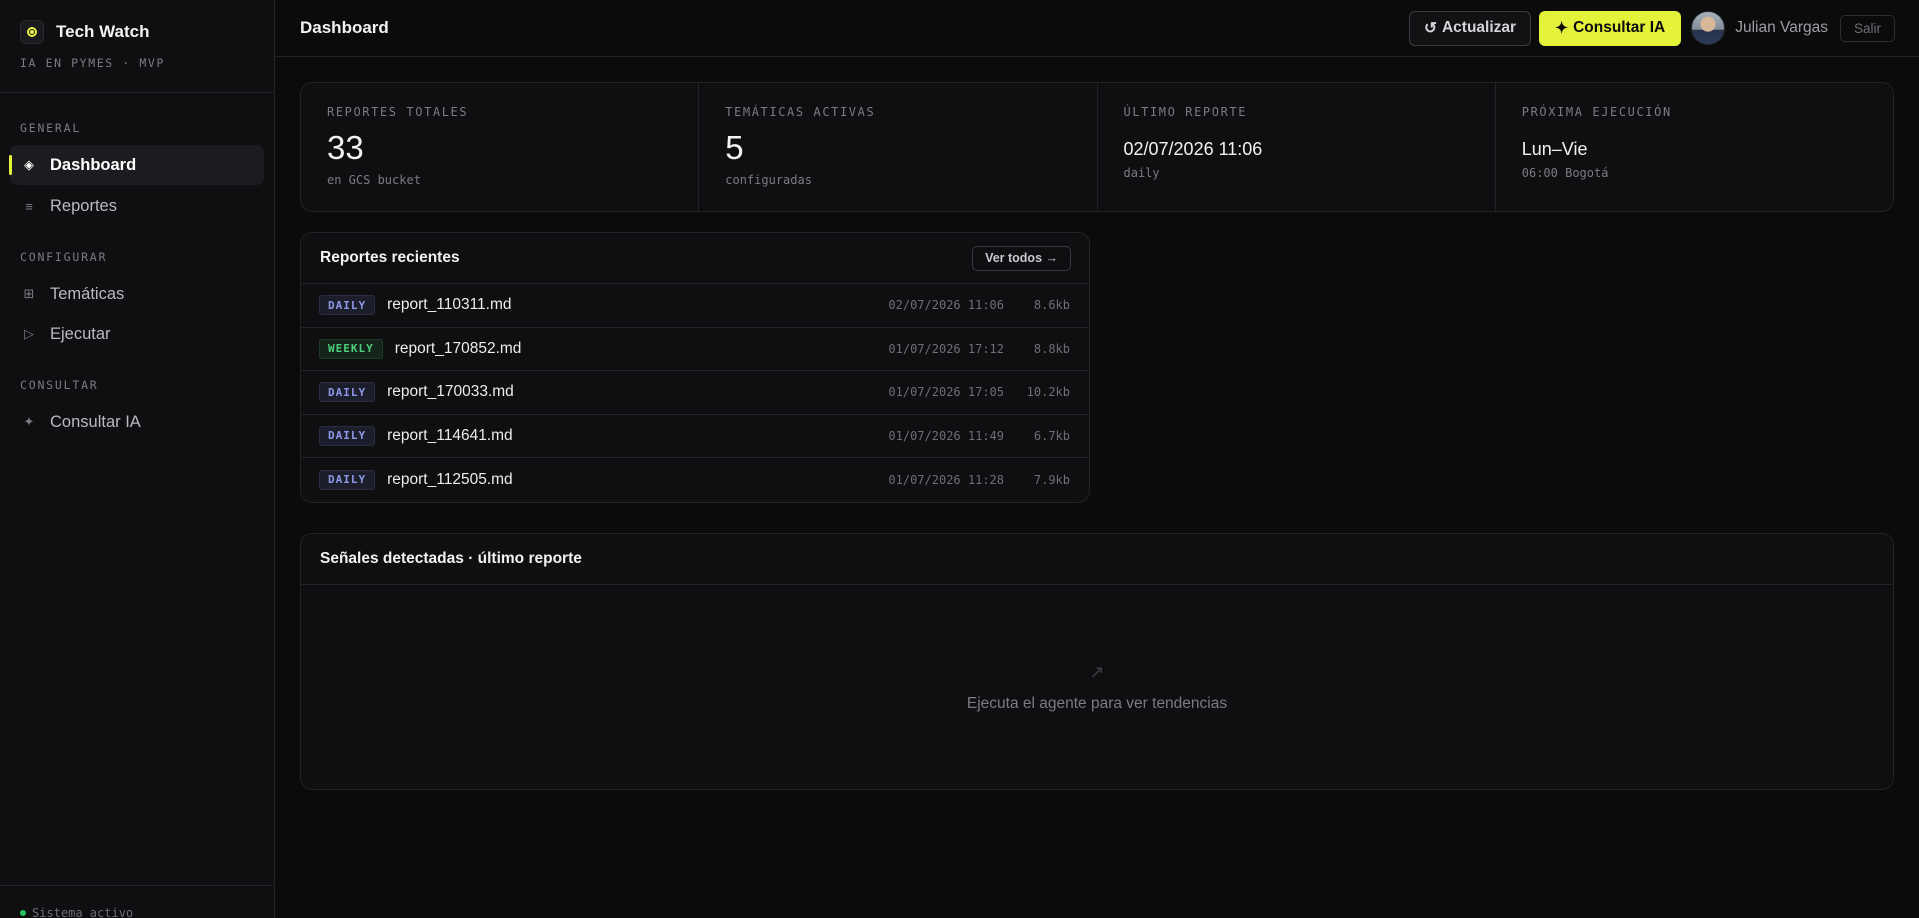 The height and width of the screenshot is (918, 1919). What do you see at coordinates (1297, 147) in the screenshot?
I see `stat-last-report: ÚLTIMO REPORTE 02/07/2026 11:06 daily` at bounding box center [1297, 147].